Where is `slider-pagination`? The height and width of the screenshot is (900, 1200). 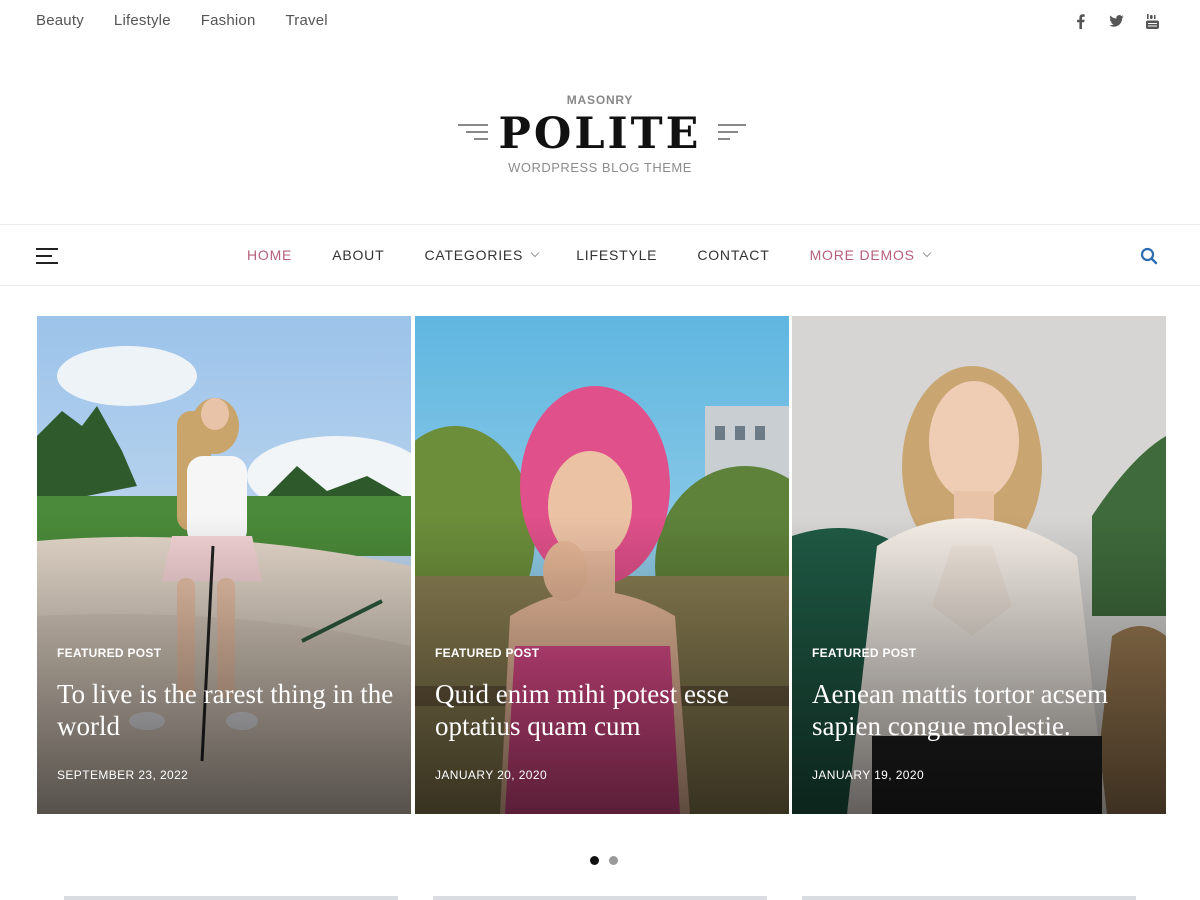
slider-pagination is located at coordinates (604, 860).